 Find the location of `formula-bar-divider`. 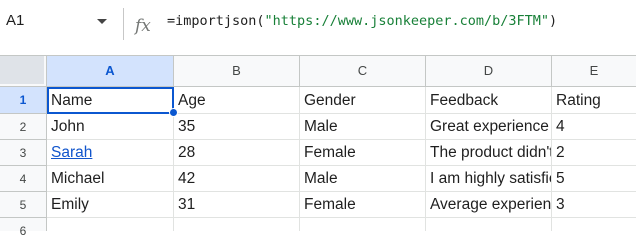

formula-bar-divider is located at coordinates (123, 24).